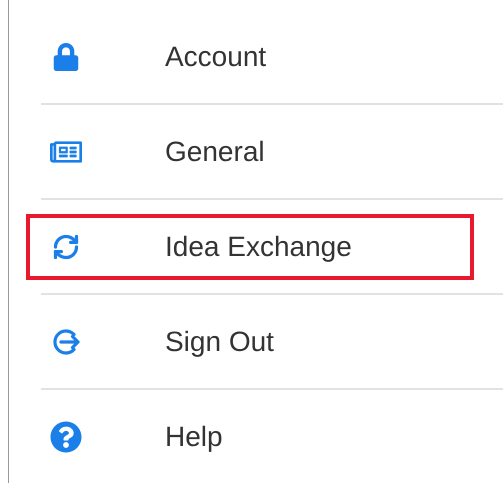 The image size is (503, 483). What do you see at coordinates (66, 56) in the screenshot?
I see `lock-icon` at bounding box center [66, 56].